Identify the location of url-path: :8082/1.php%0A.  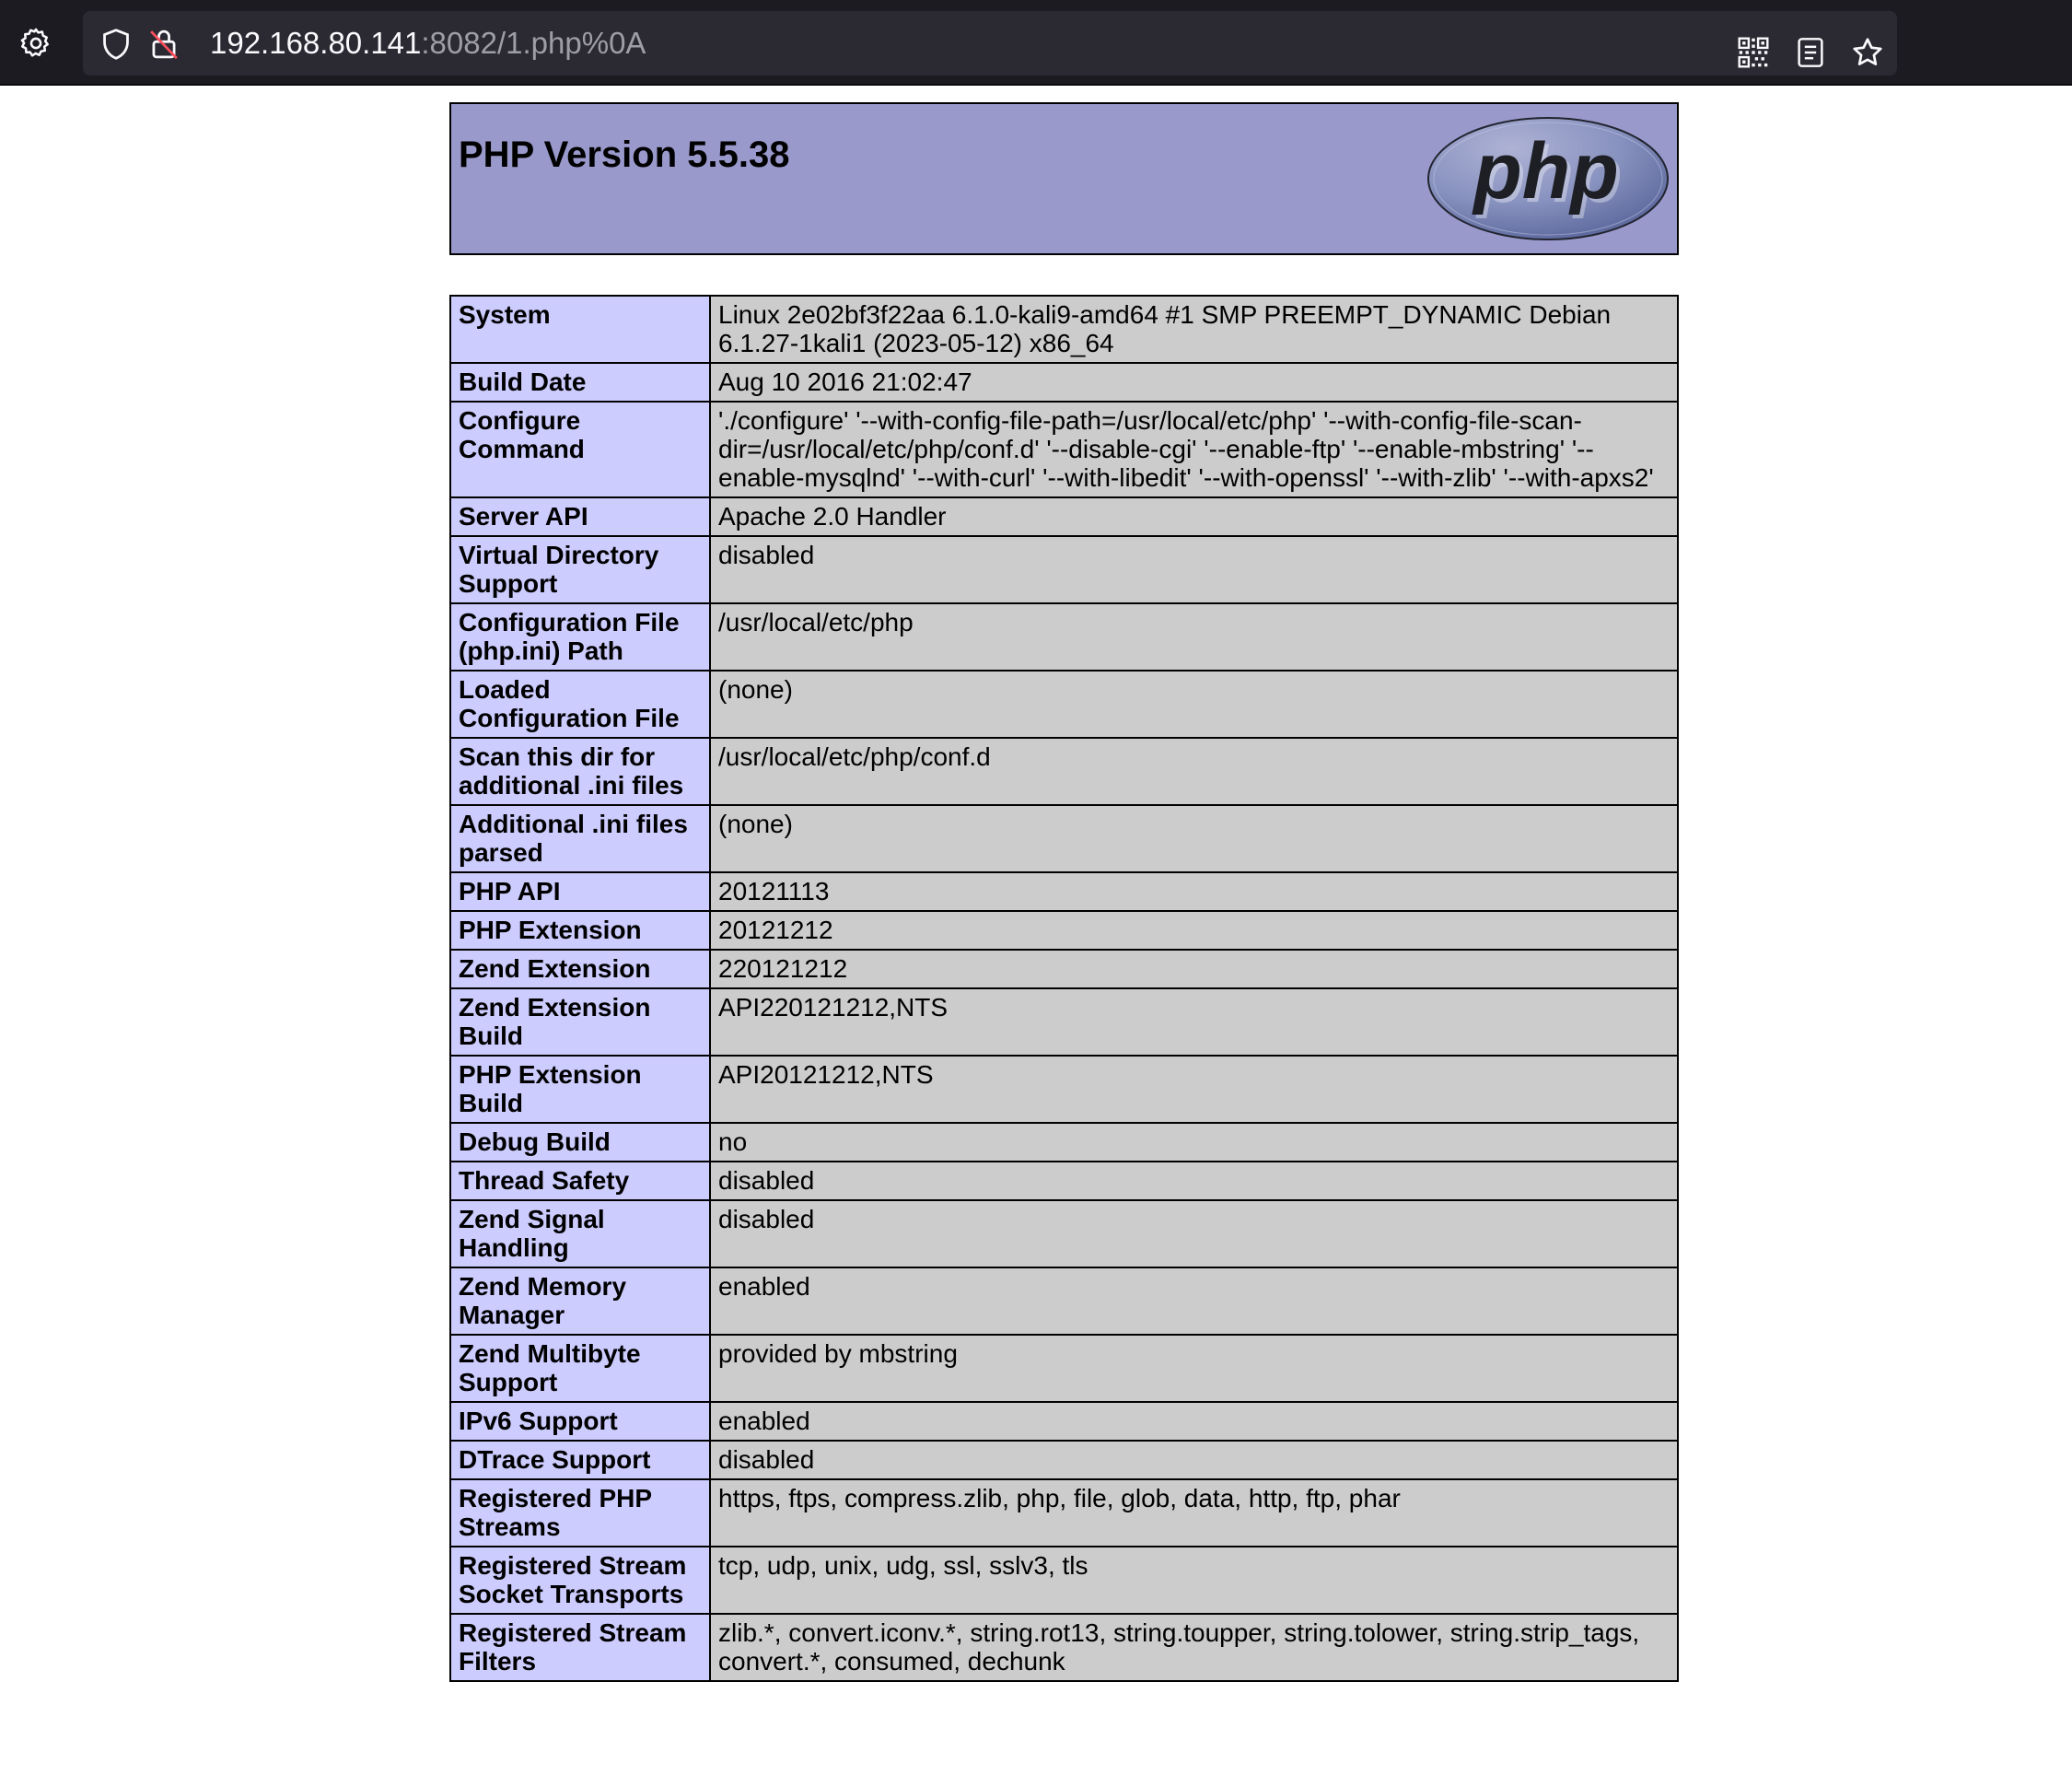
(533, 43).